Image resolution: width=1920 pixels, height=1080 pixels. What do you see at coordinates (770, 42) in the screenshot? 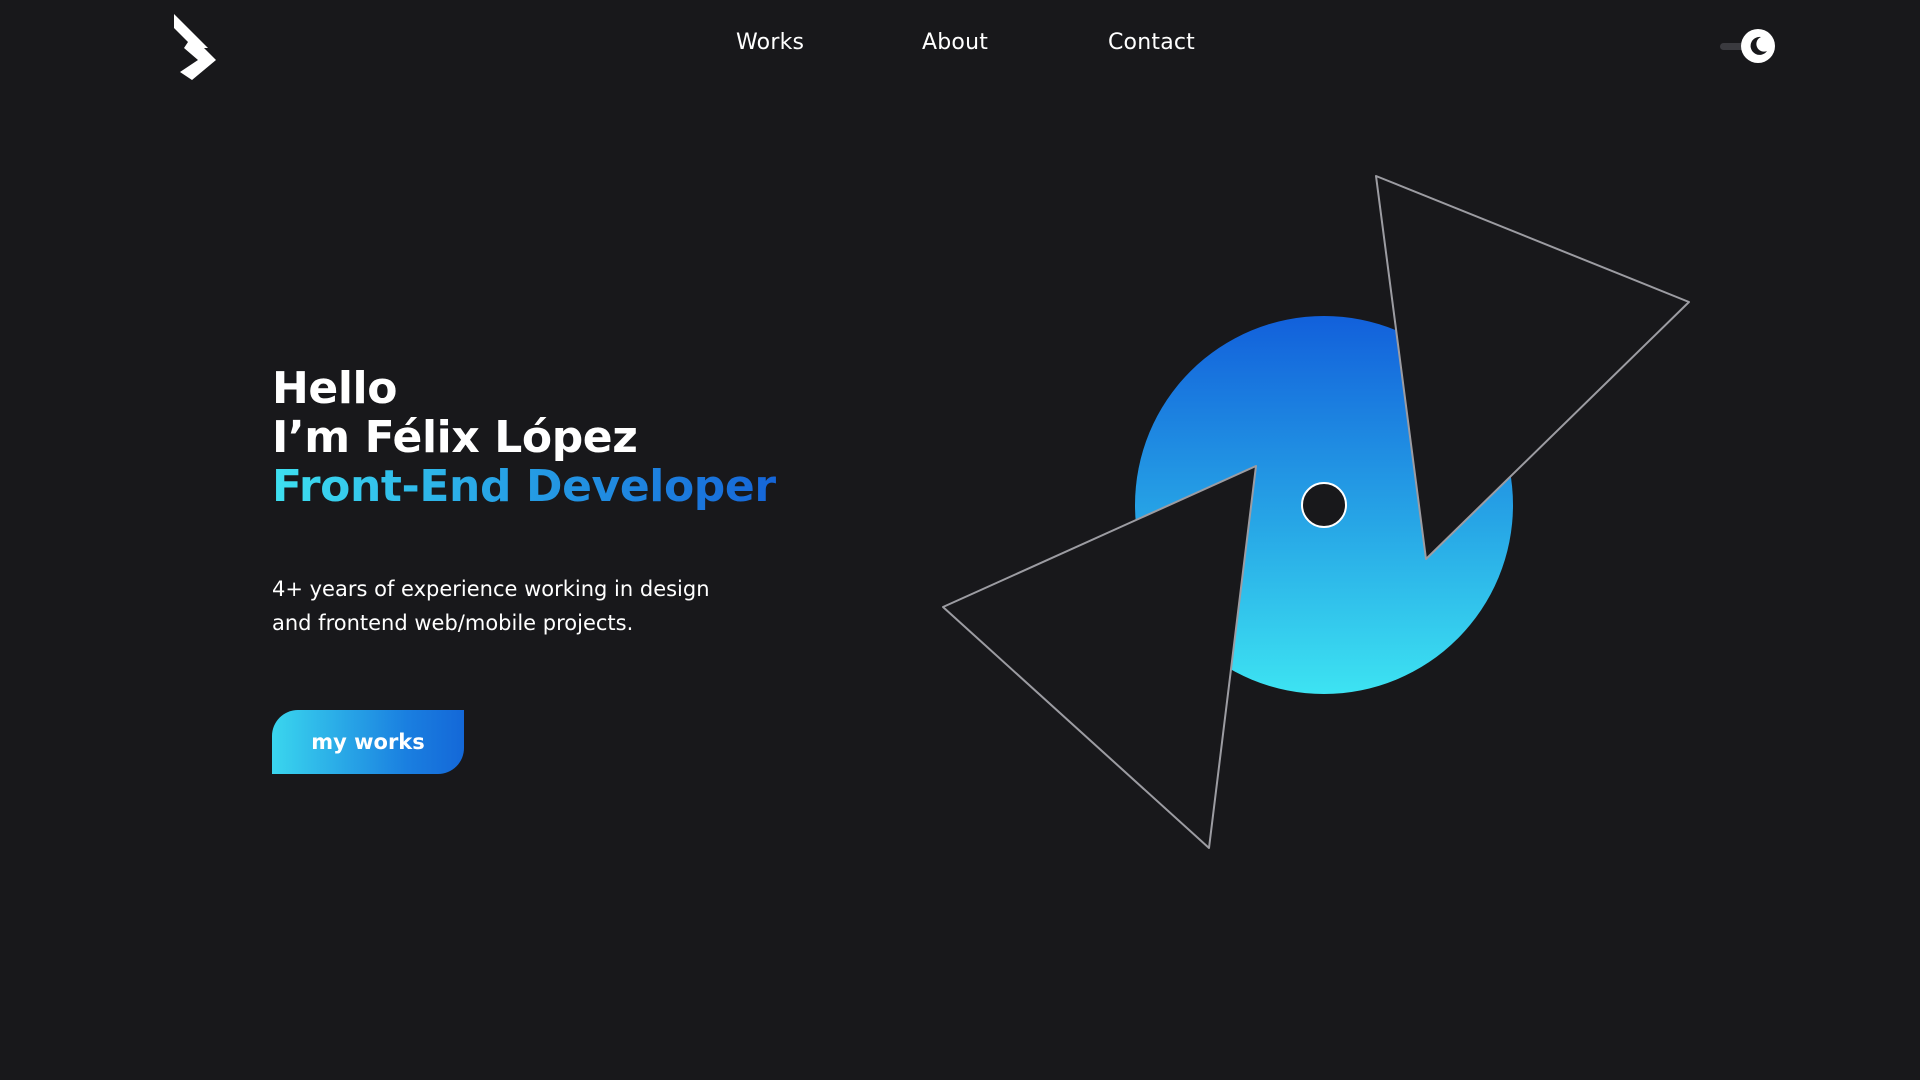
I see `nav-link-works: Works` at bounding box center [770, 42].